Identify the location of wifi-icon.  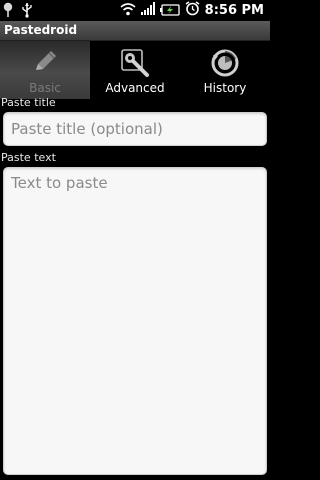
(128, 10).